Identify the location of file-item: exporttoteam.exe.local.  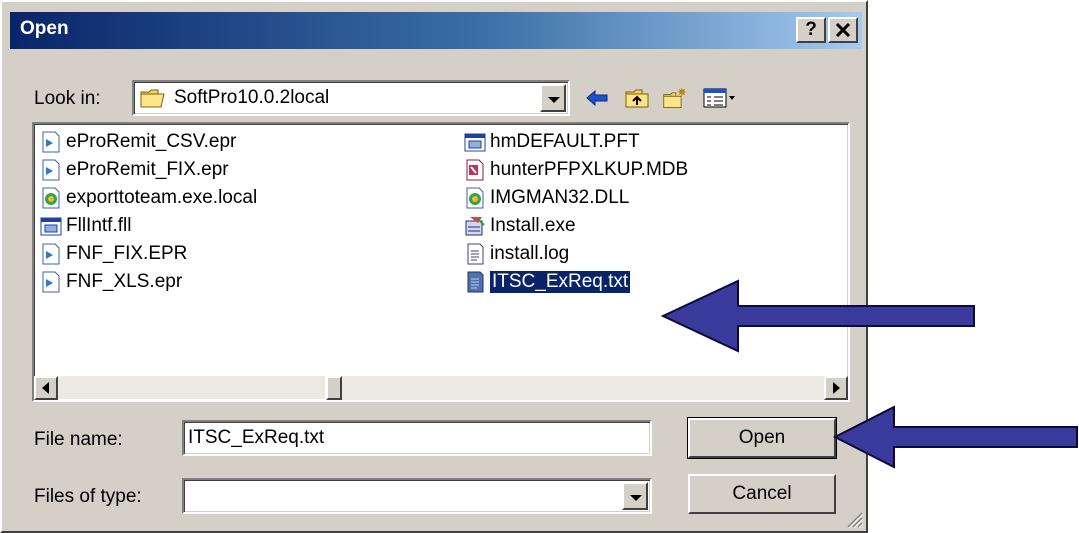
(148, 198).